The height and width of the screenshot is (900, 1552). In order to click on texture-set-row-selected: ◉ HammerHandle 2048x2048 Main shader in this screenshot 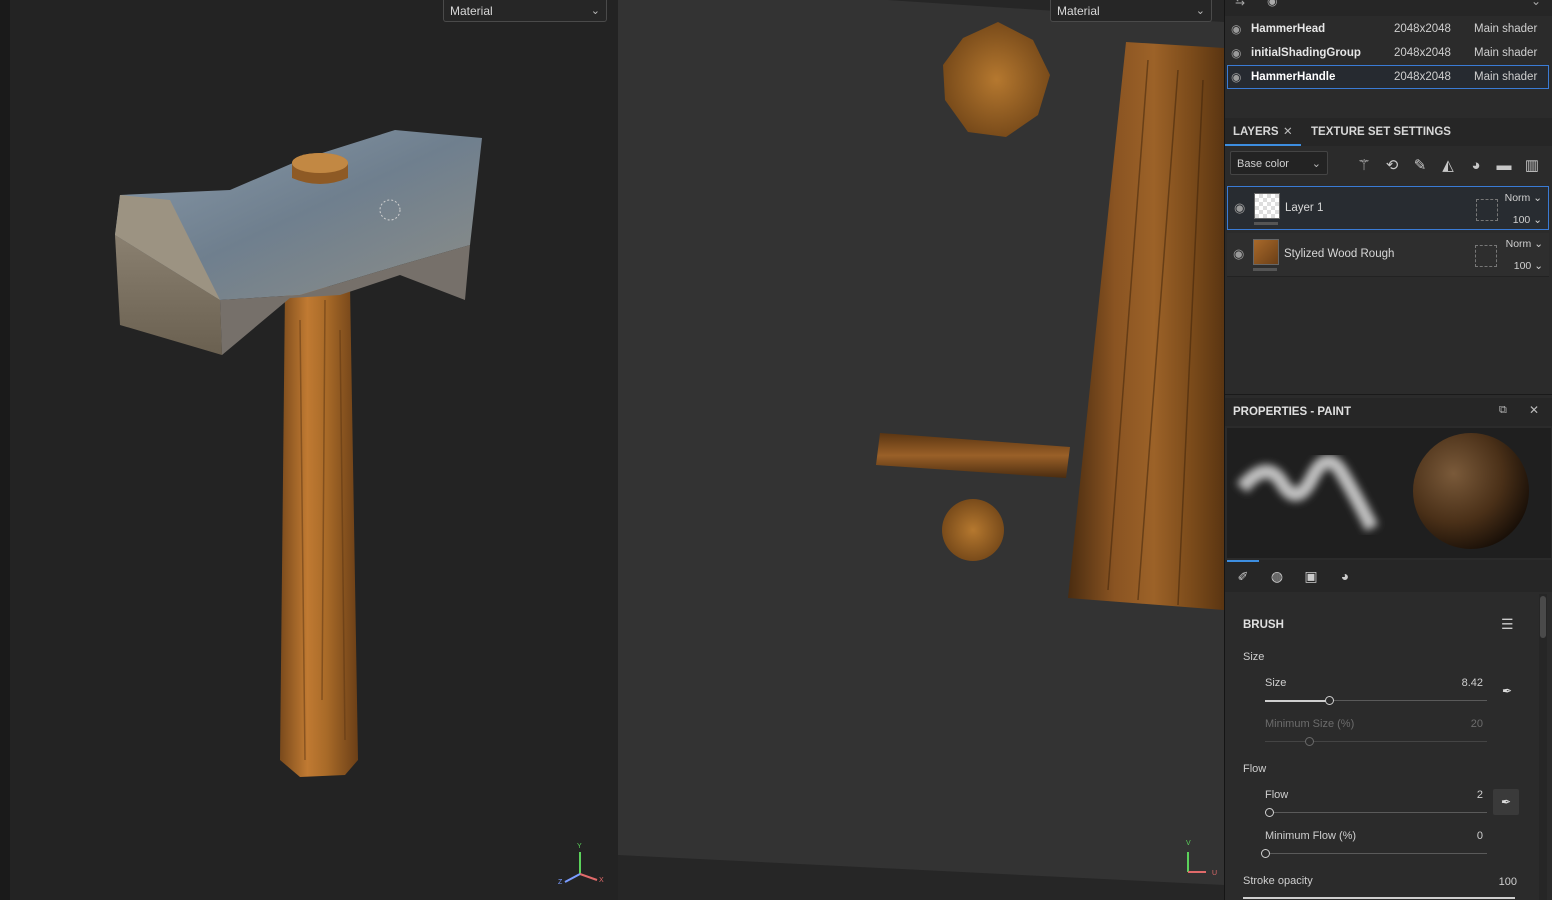, I will do `click(1388, 77)`.